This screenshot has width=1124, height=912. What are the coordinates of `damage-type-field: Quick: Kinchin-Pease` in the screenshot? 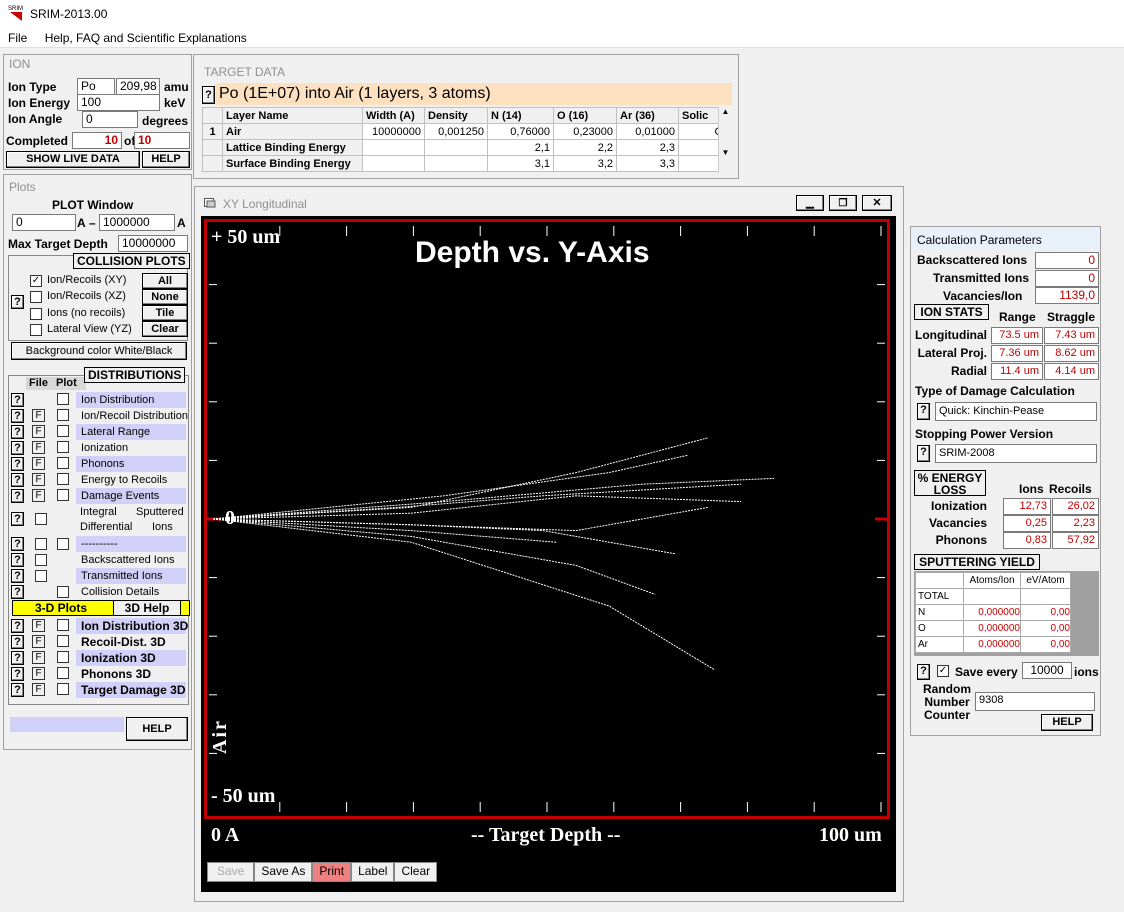 It's located at (1016, 411).